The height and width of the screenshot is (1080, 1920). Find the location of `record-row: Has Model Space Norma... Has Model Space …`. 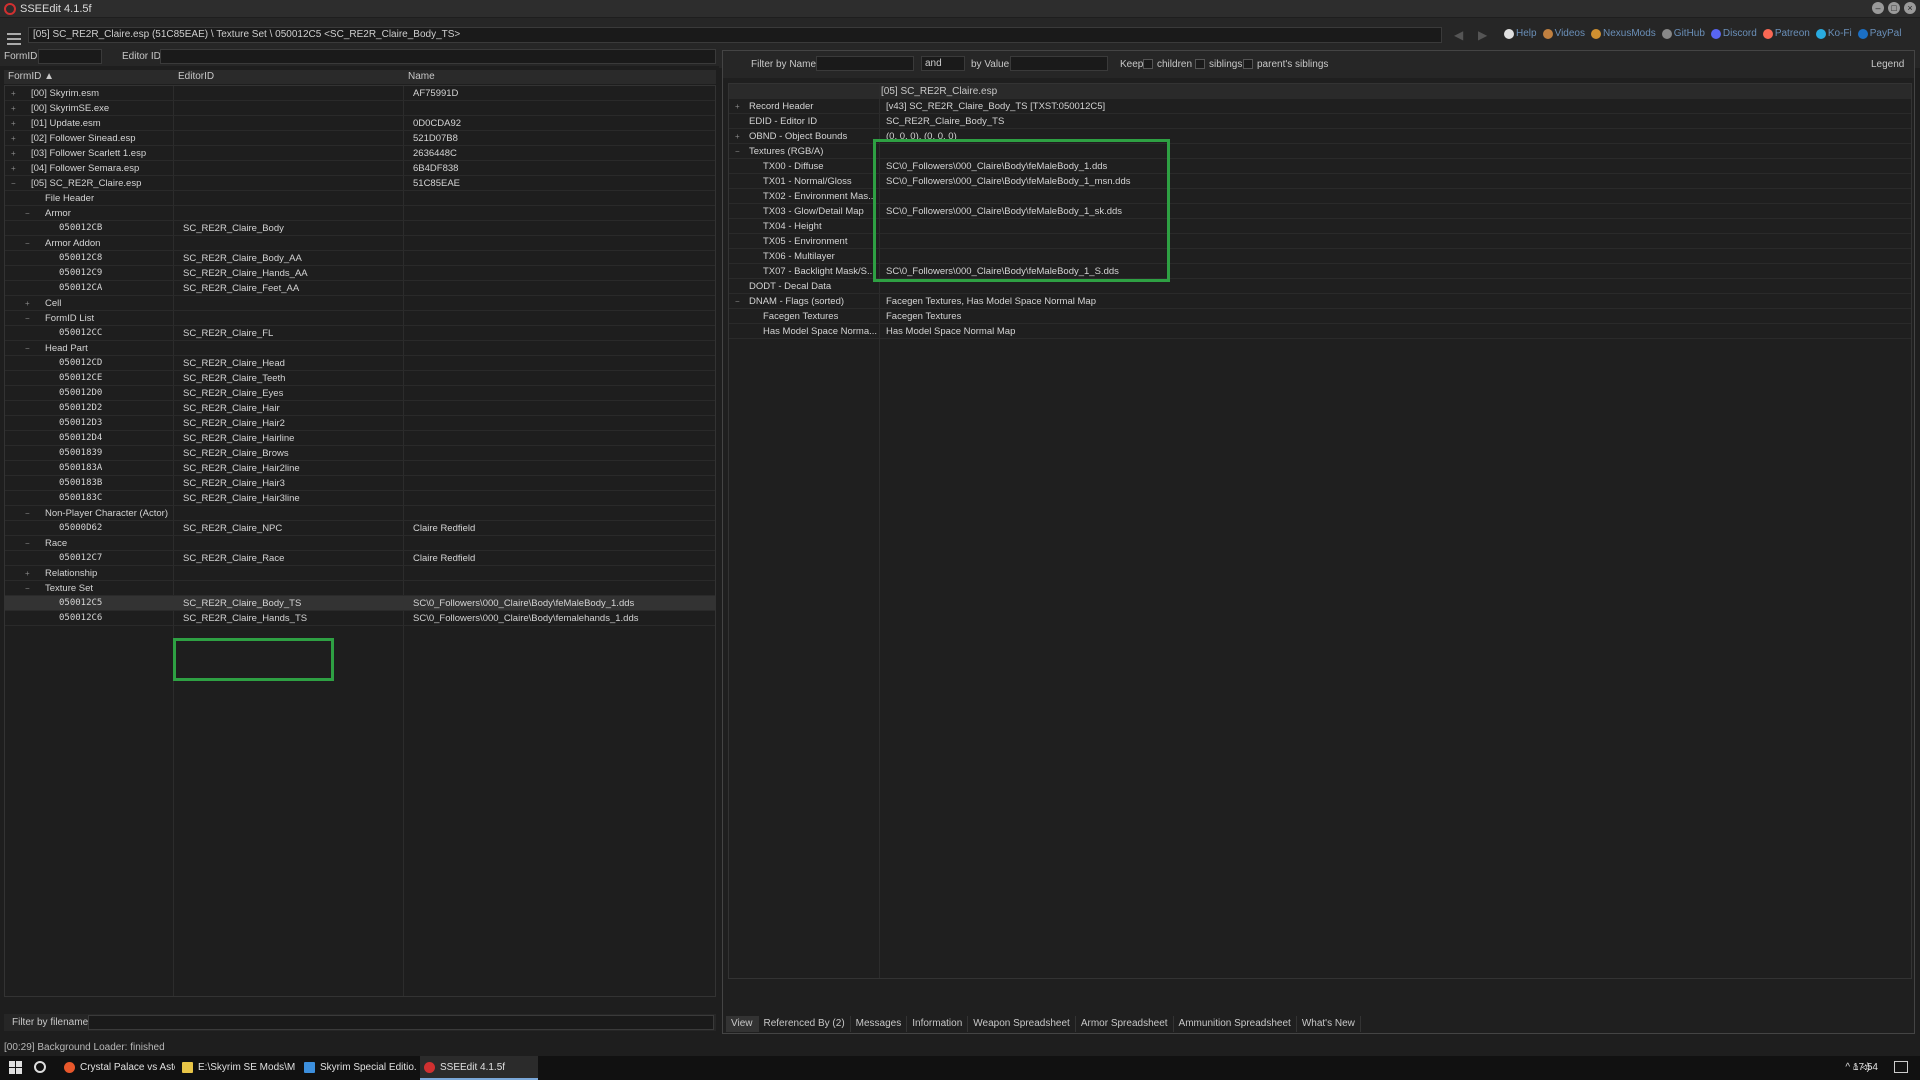

record-row: Has Model Space Norma... Has Model Space … is located at coordinates (1320, 331).